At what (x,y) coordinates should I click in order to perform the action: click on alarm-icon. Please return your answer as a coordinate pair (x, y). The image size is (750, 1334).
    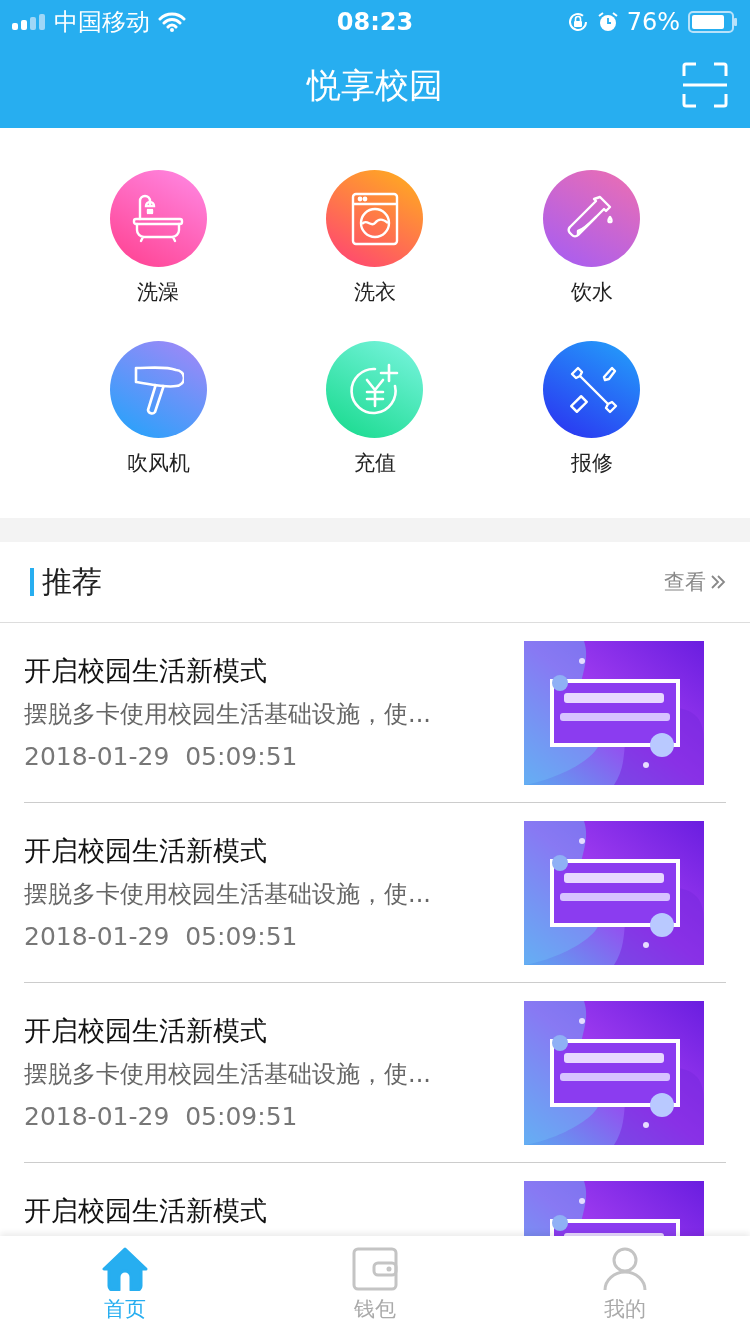
    Looking at the image, I should click on (607, 22).